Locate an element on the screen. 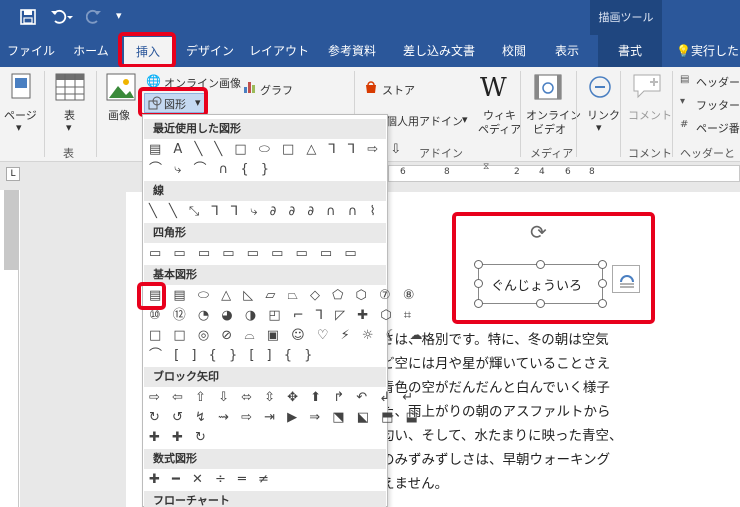 The width and height of the screenshot is (740, 507). link-button: リンク is located at coordinates (603, 115).